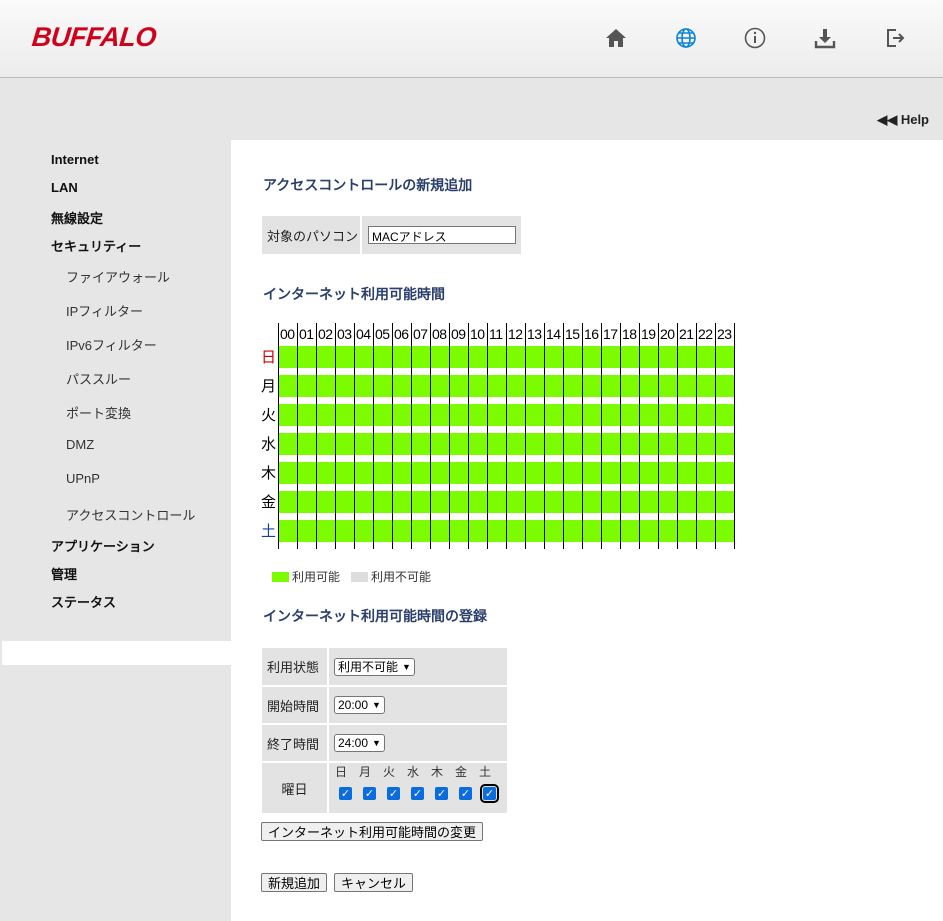 The image size is (943, 921). What do you see at coordinates (80, 444) in the screenshot?
I see `sidebar-item-dmz: DMZ` at bounding box center [80, 444].